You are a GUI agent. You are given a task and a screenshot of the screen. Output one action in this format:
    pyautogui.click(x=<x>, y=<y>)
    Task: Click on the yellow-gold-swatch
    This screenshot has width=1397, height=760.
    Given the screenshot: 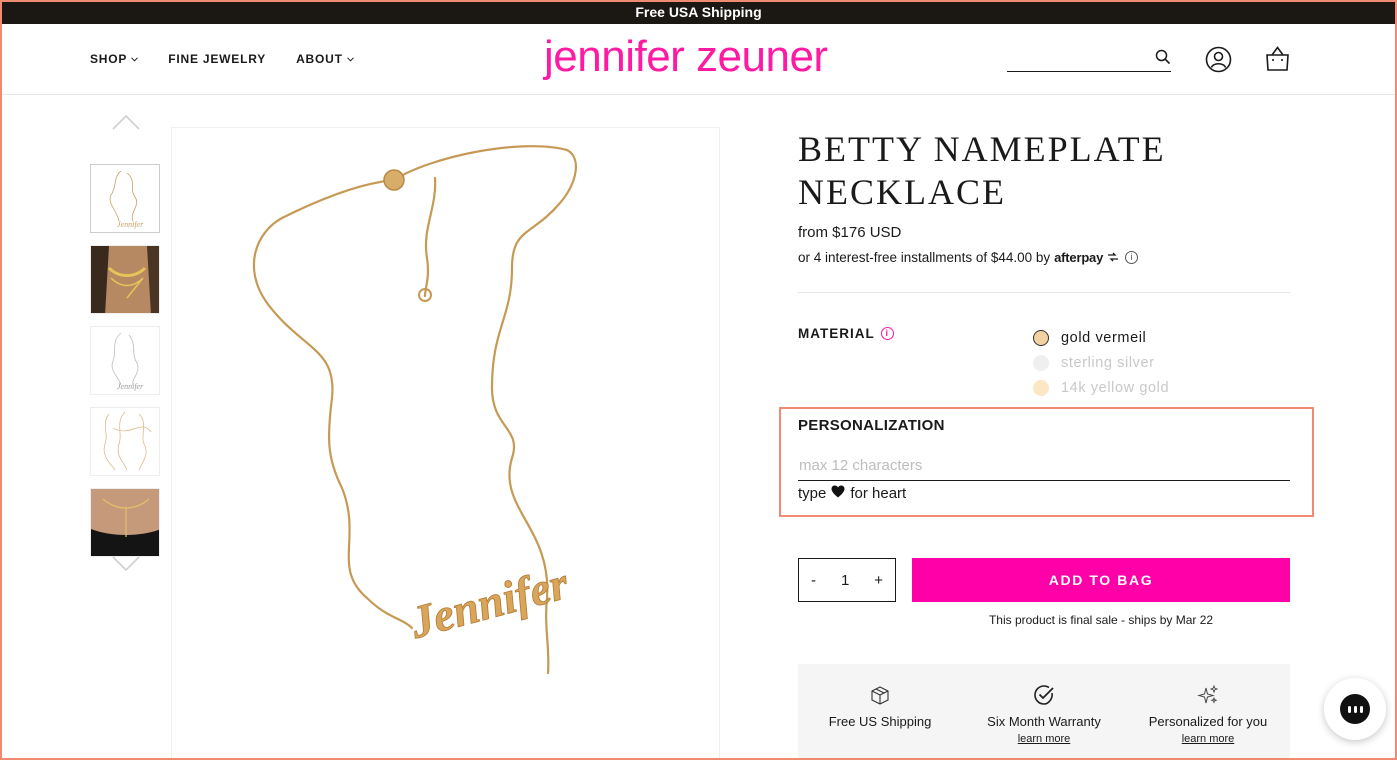 What is the action you would take?
    pyautogui.click(x=1041, y=387)
    